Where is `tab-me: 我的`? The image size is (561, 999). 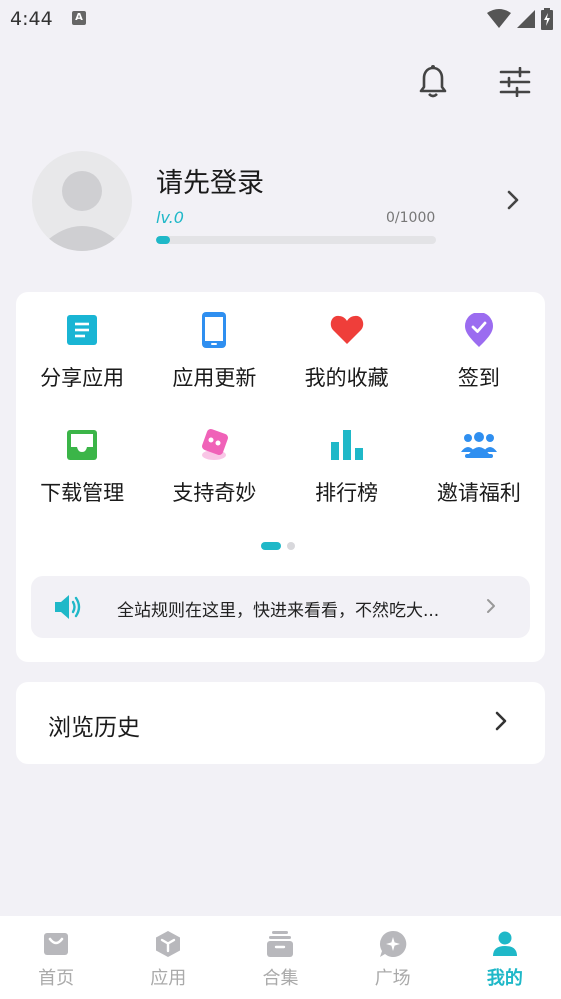
tab-me: 我的 is located at coordinates (505, 957).